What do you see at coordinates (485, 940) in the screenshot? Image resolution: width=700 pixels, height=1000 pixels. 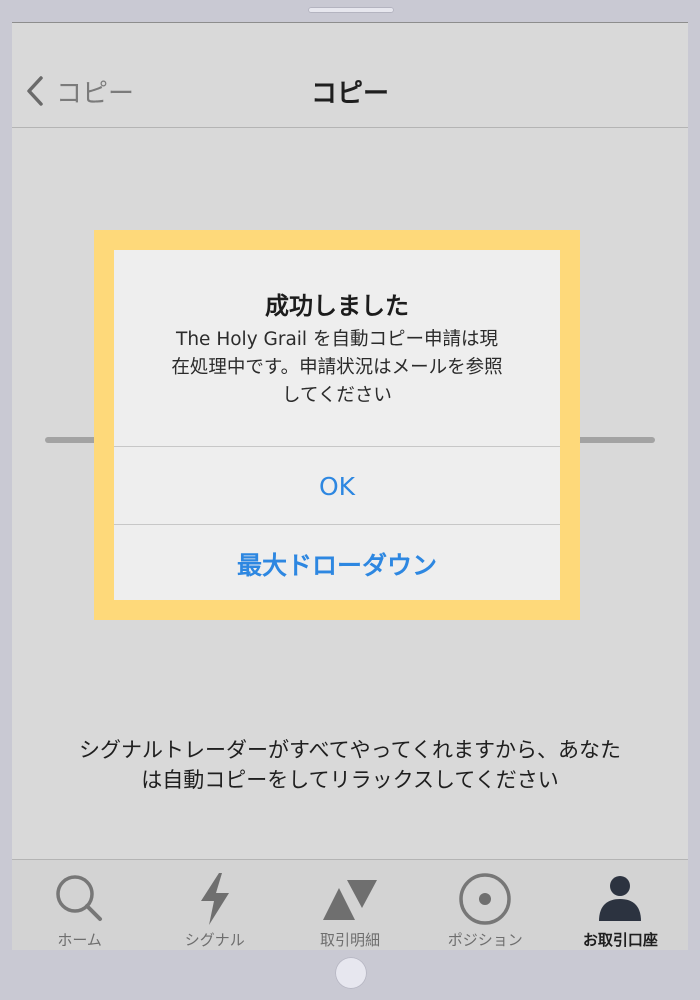 I see `tab-positions-label: ポジション` at bounding box center [485, 940].